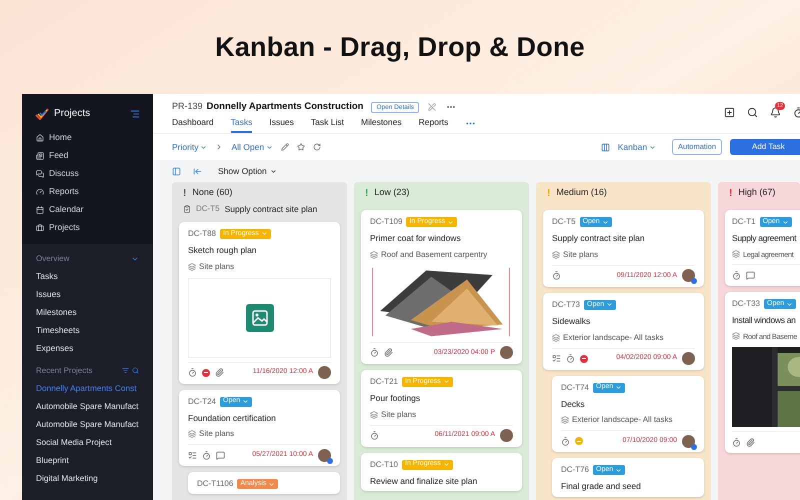  I want to click on recent-project: Digital Marketing, so click(87, 478).